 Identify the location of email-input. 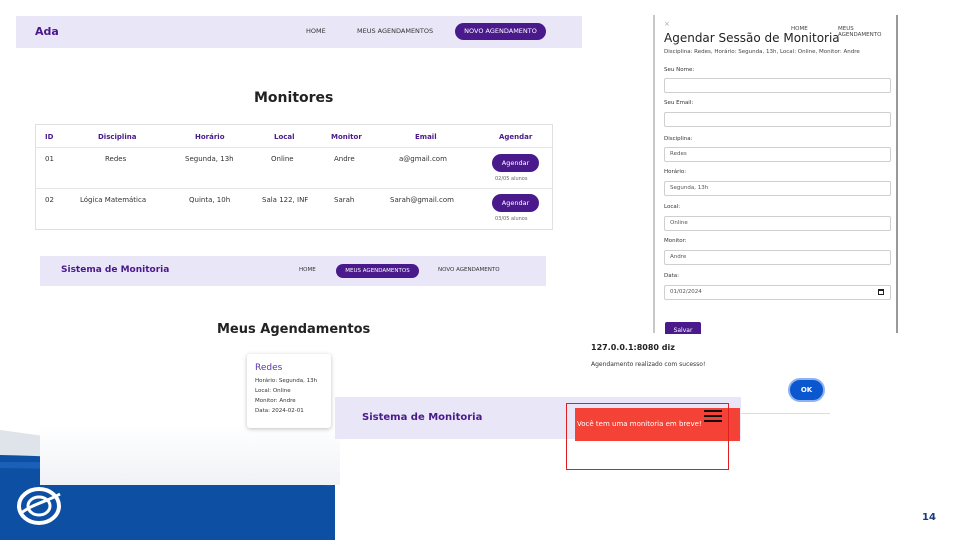
(777, 119).